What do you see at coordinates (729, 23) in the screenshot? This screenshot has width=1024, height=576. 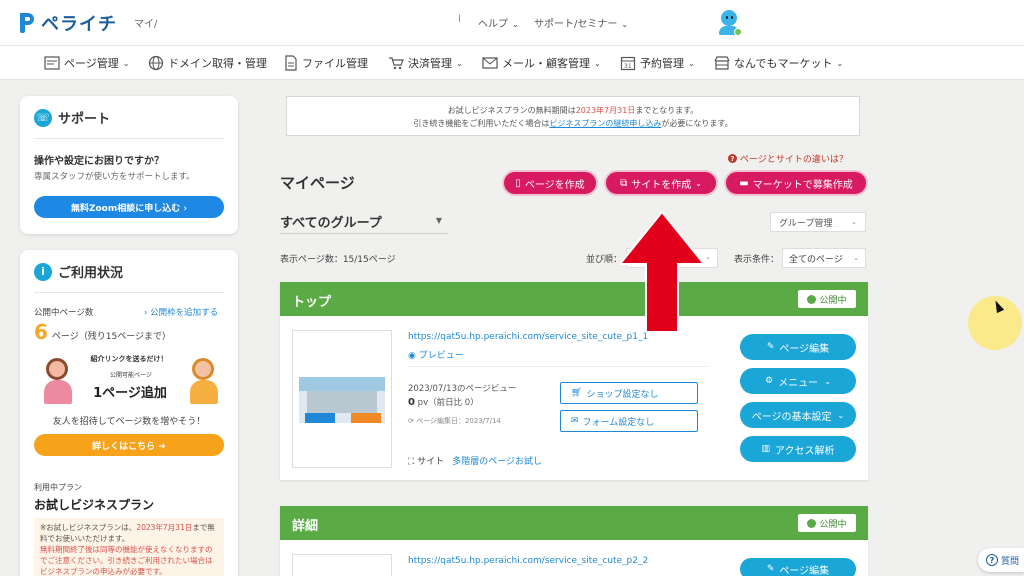 I see `user-avatar` at bounding box center [729, 23].